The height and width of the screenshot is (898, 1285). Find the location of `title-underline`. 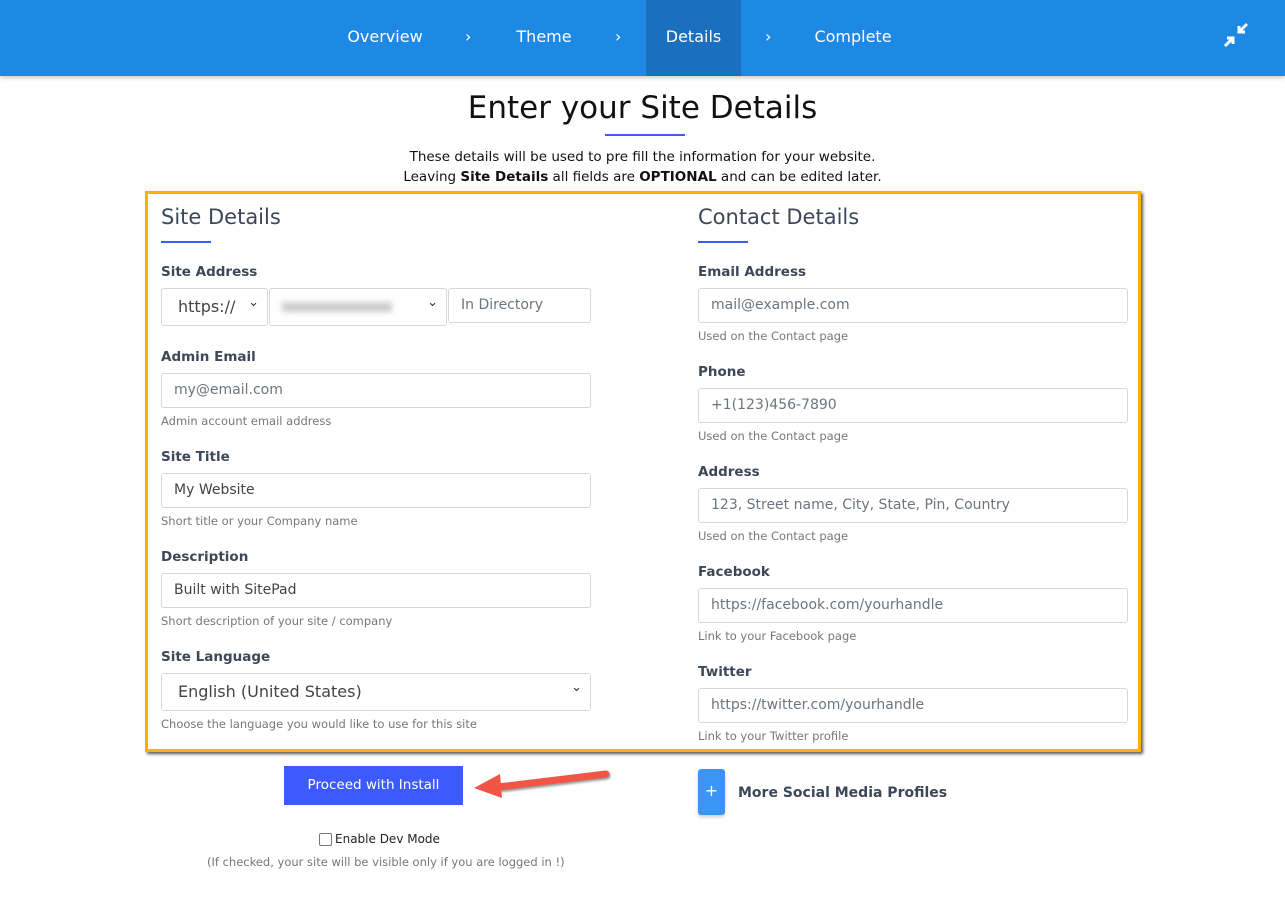

title-underline is located at coordinates (645, 135).